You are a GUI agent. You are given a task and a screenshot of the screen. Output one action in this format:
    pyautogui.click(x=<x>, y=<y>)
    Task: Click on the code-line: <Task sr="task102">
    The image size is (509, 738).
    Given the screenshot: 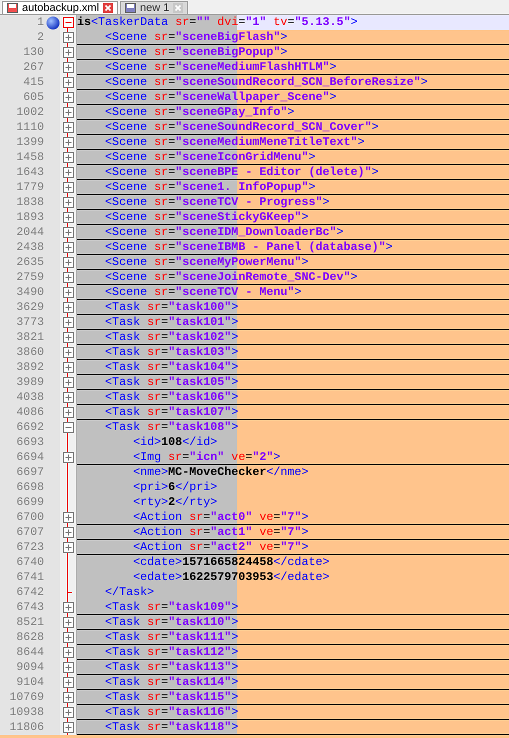 What is the action you would take?
    pyautogui.click(x=171, y=337)
    